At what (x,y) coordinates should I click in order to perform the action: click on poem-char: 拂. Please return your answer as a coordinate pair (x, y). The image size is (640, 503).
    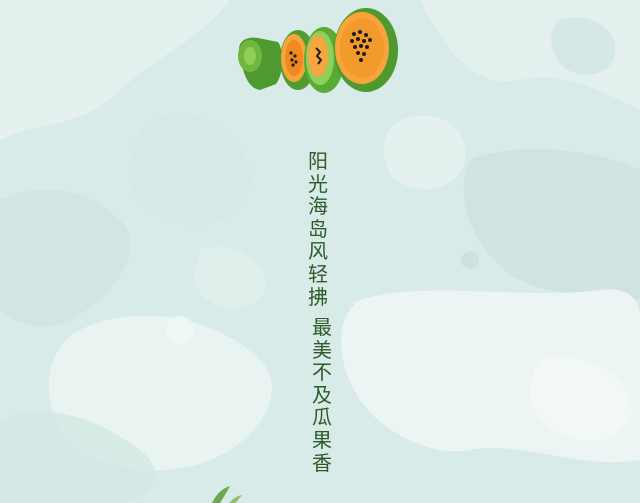
    Looking at the image, I should click on (318, 296).